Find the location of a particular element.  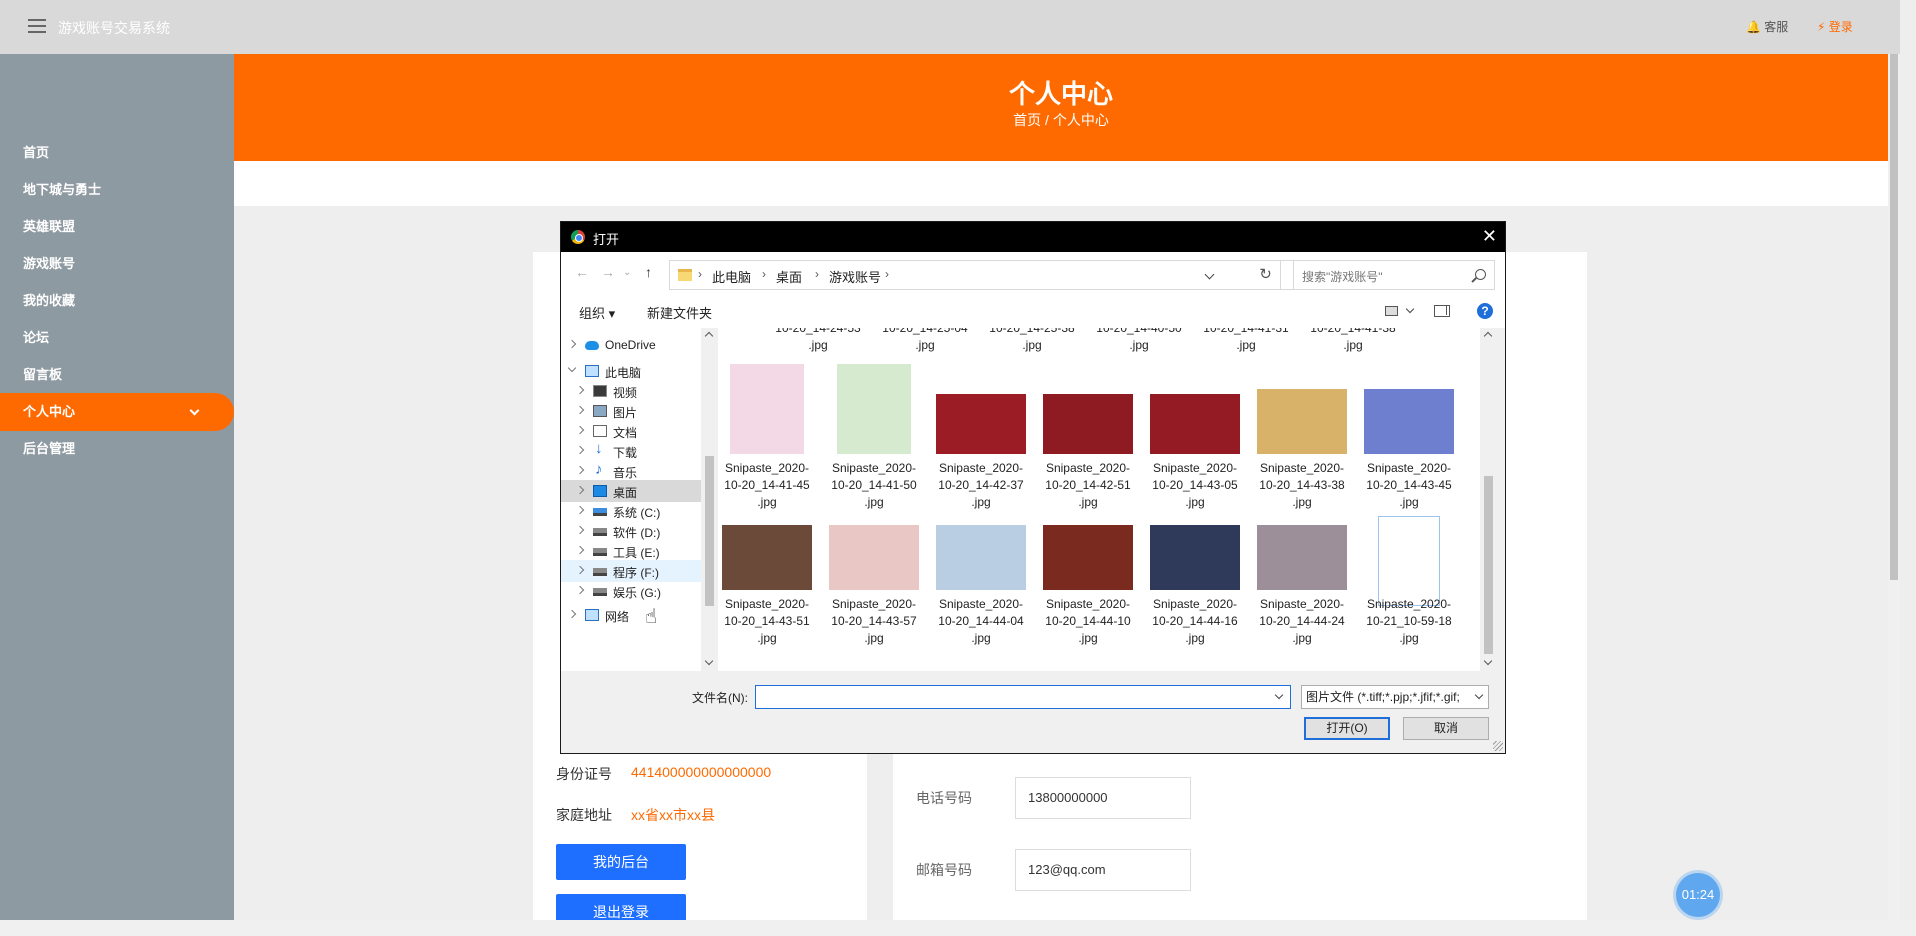

tree-item-drive-d: 软件 (D:) is located at coordinates (631, 531).